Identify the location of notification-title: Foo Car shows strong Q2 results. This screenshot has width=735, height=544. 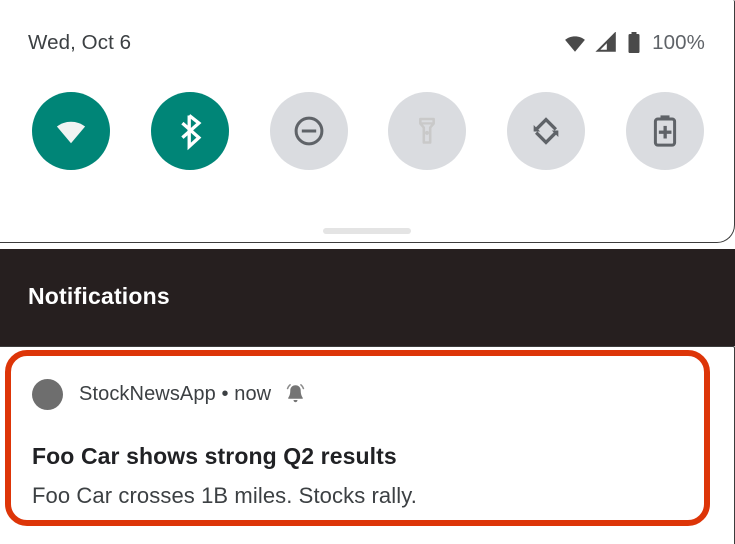
(214, 456).